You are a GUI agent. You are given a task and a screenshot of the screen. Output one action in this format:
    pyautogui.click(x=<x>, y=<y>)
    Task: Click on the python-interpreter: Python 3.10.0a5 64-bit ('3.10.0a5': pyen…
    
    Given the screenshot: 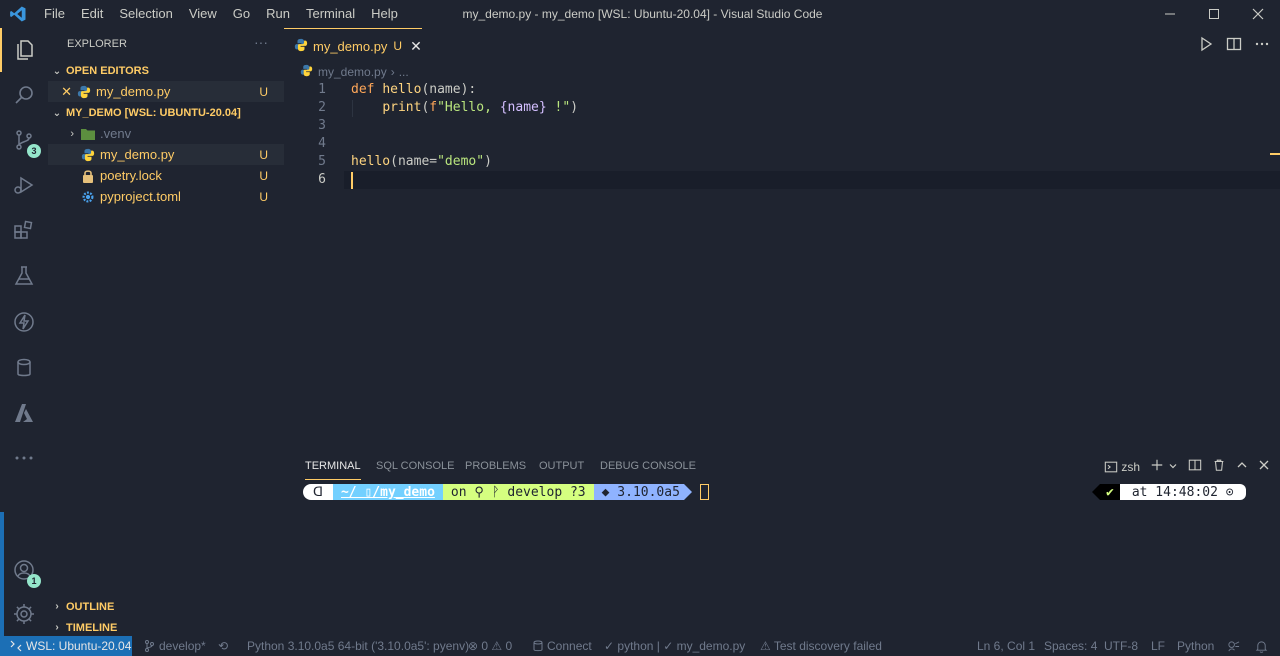 What is the action you would take?
    pyautogui.click(x=358, y=646)
    